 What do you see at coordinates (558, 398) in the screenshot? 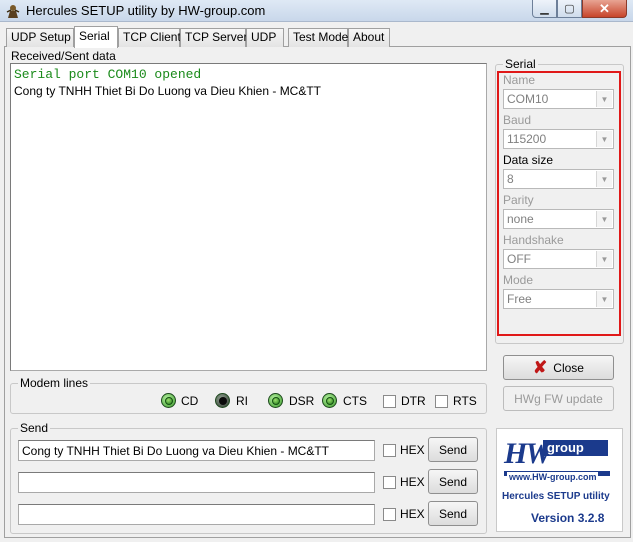
I see `hwg-fw-update-button: HWg FW update` at bounding box center [558, 398].